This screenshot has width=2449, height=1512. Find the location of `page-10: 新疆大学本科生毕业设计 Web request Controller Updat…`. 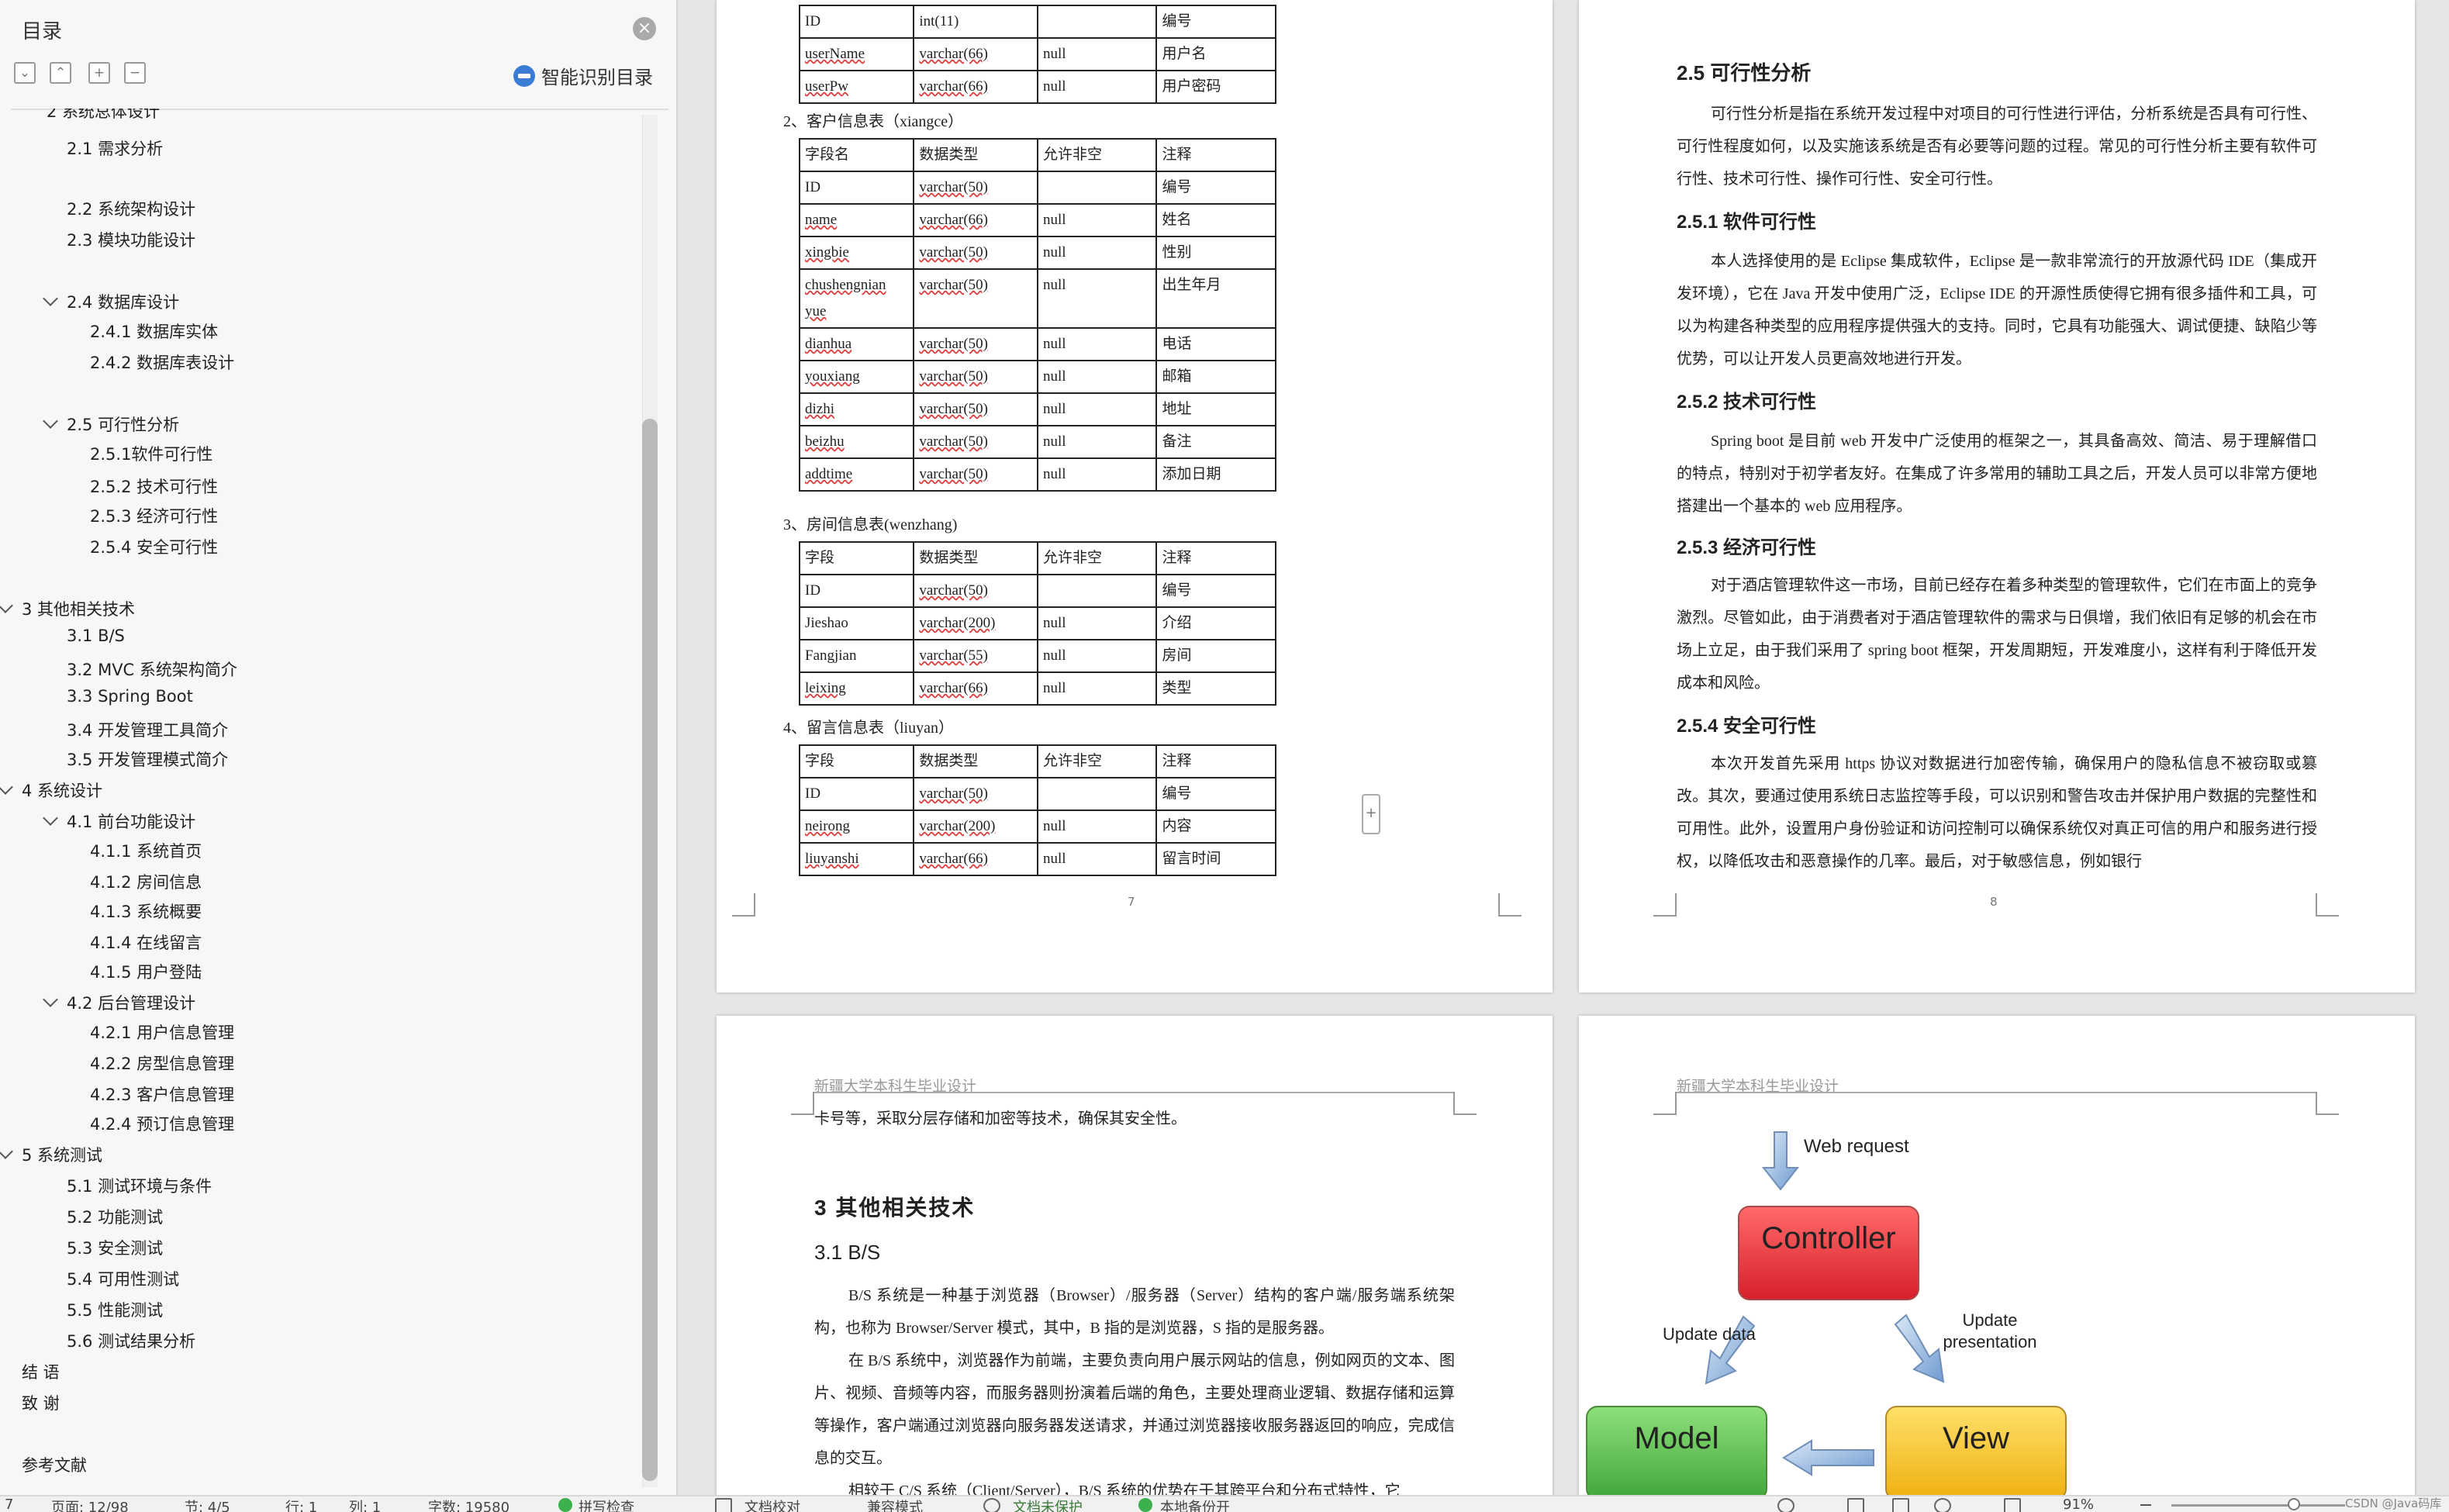

page-10: 新疆大学本科生毕业设计 Web request Controller Updat… is located at coordinates (1997, 1255).